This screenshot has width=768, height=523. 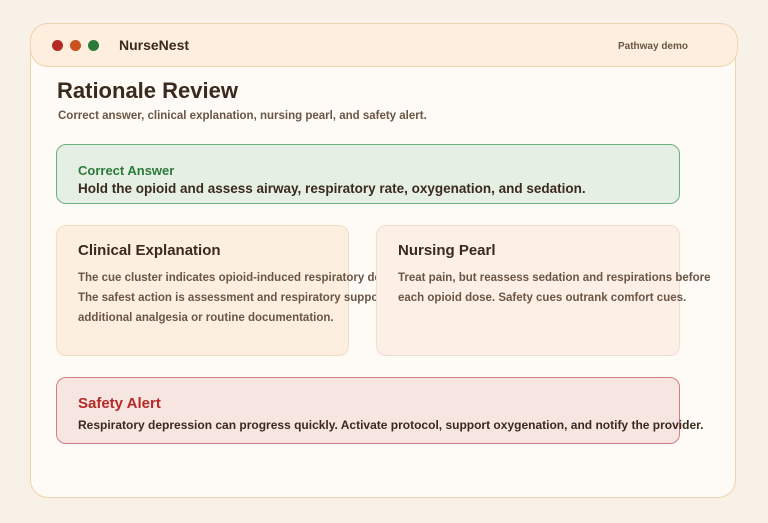 I want to click on page-title: Rationale Review, so click(x=147, y=90).